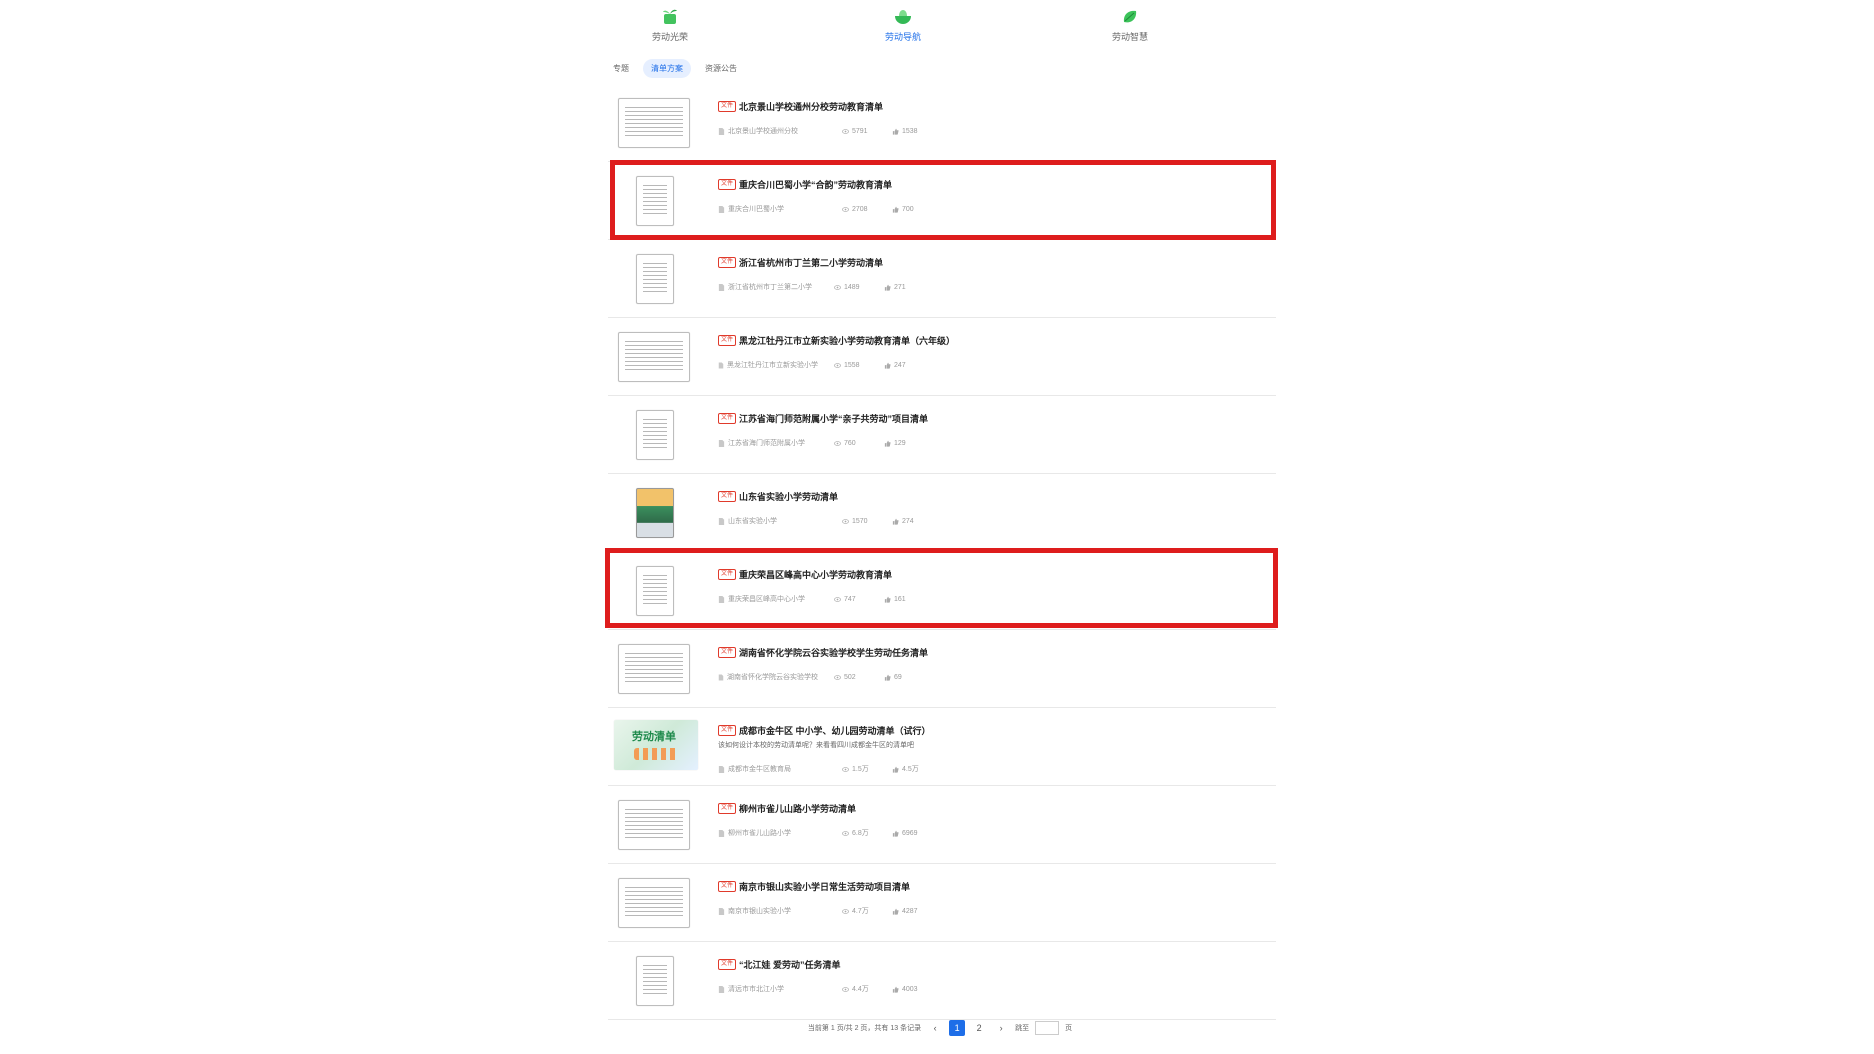 The image size is (1874, 1054). Describe the element at coordinates (621, 68) in the screenshot. I see `tab-topics: 专题` at that location.